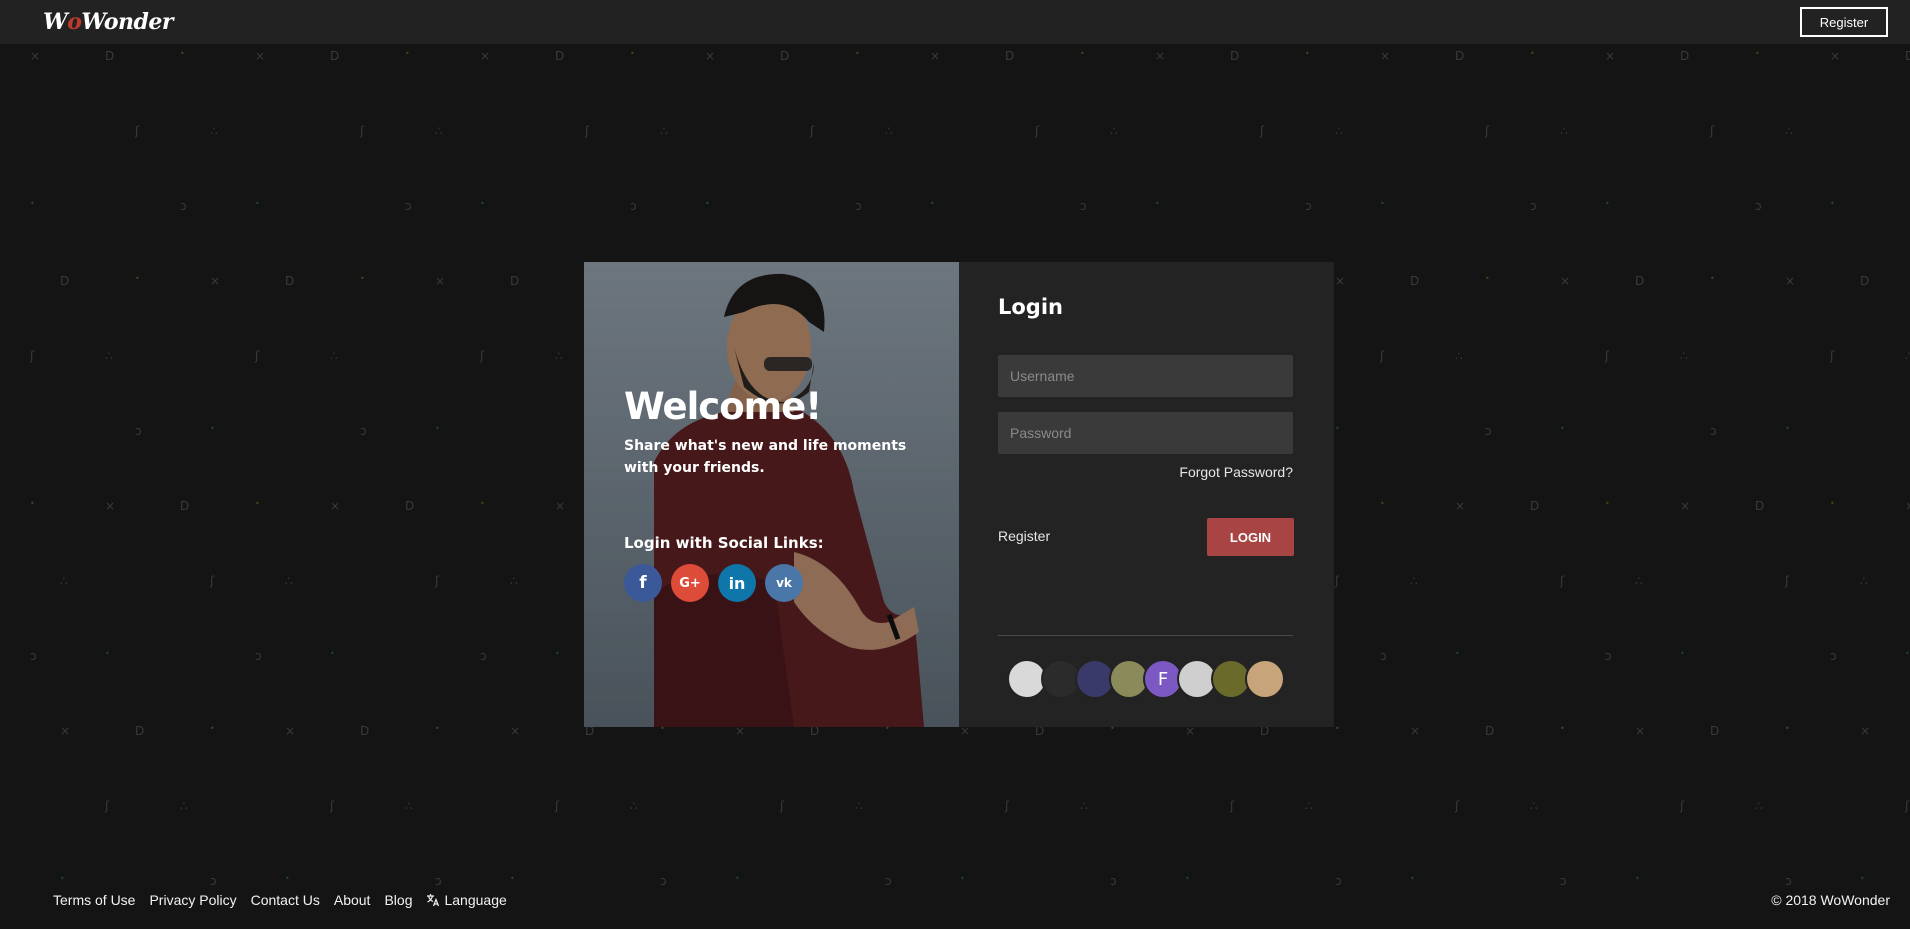 This screenshot has height=929, width=1910. I want to click on vk-icon: vk, so click(784, 583).